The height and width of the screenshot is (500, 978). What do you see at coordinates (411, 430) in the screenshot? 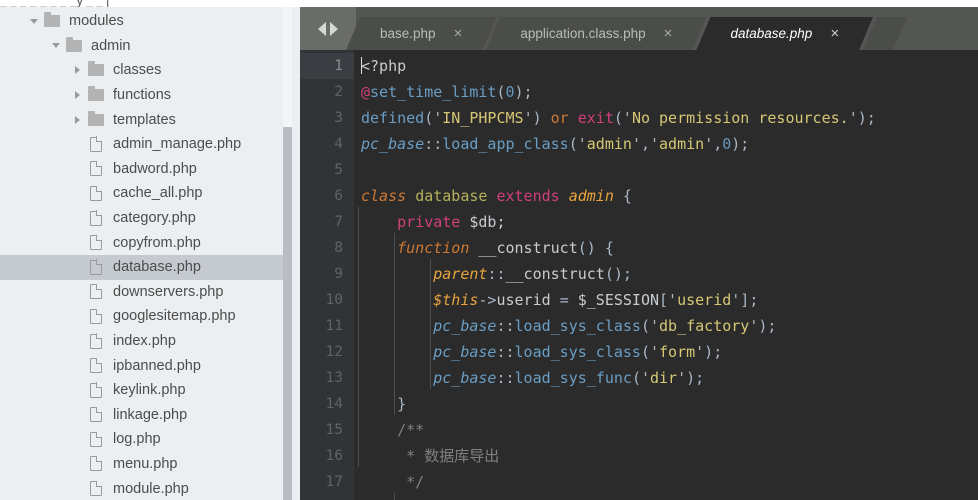
I see `code-line: /**` at bounding box center [411, 430].